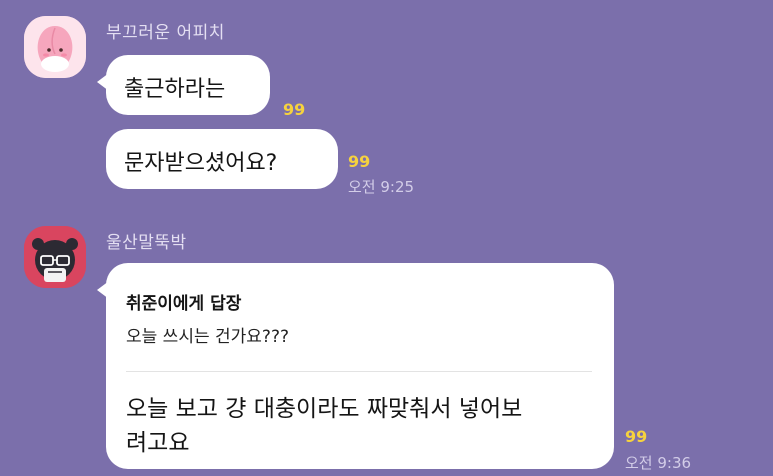 The width and height of the screenshot is (773, 476). I want to click on message-bubble-2: 문자받으셨어요?, so click(222, 159).